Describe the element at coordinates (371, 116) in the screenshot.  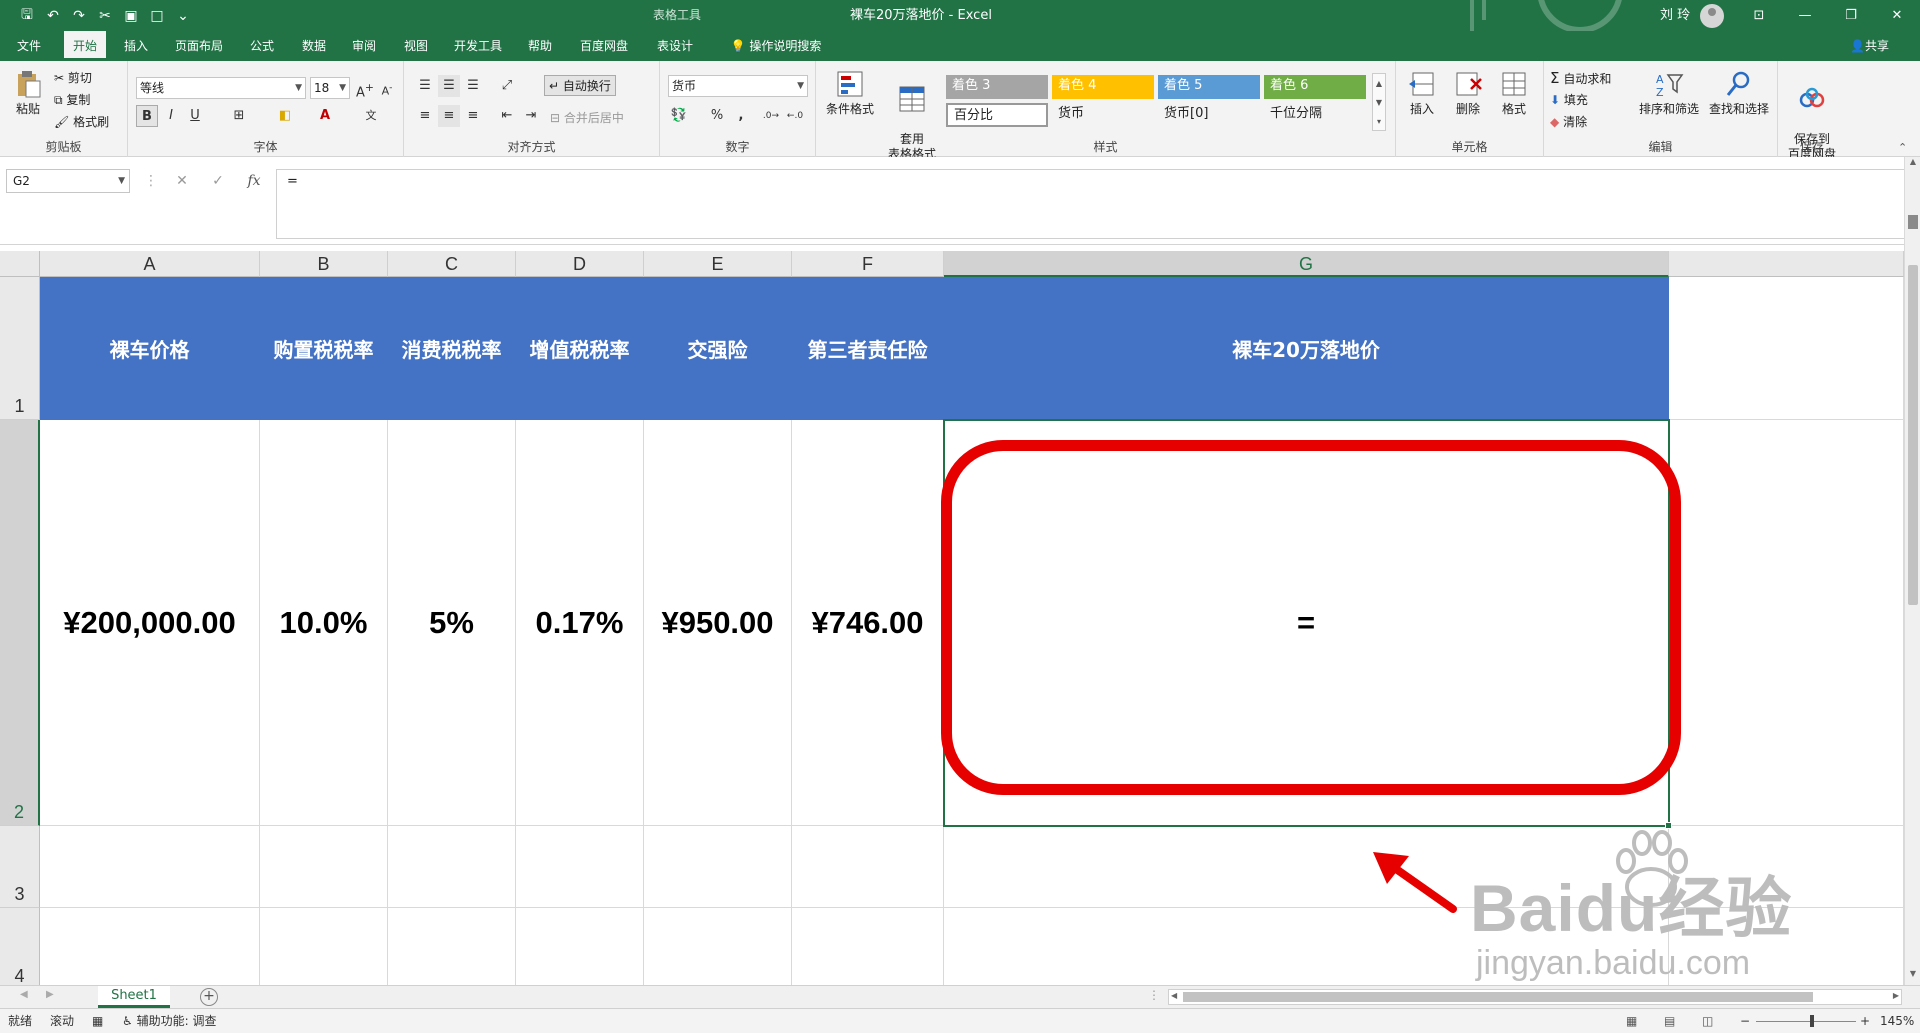
I see `phonetic-icon: 文` at that location.